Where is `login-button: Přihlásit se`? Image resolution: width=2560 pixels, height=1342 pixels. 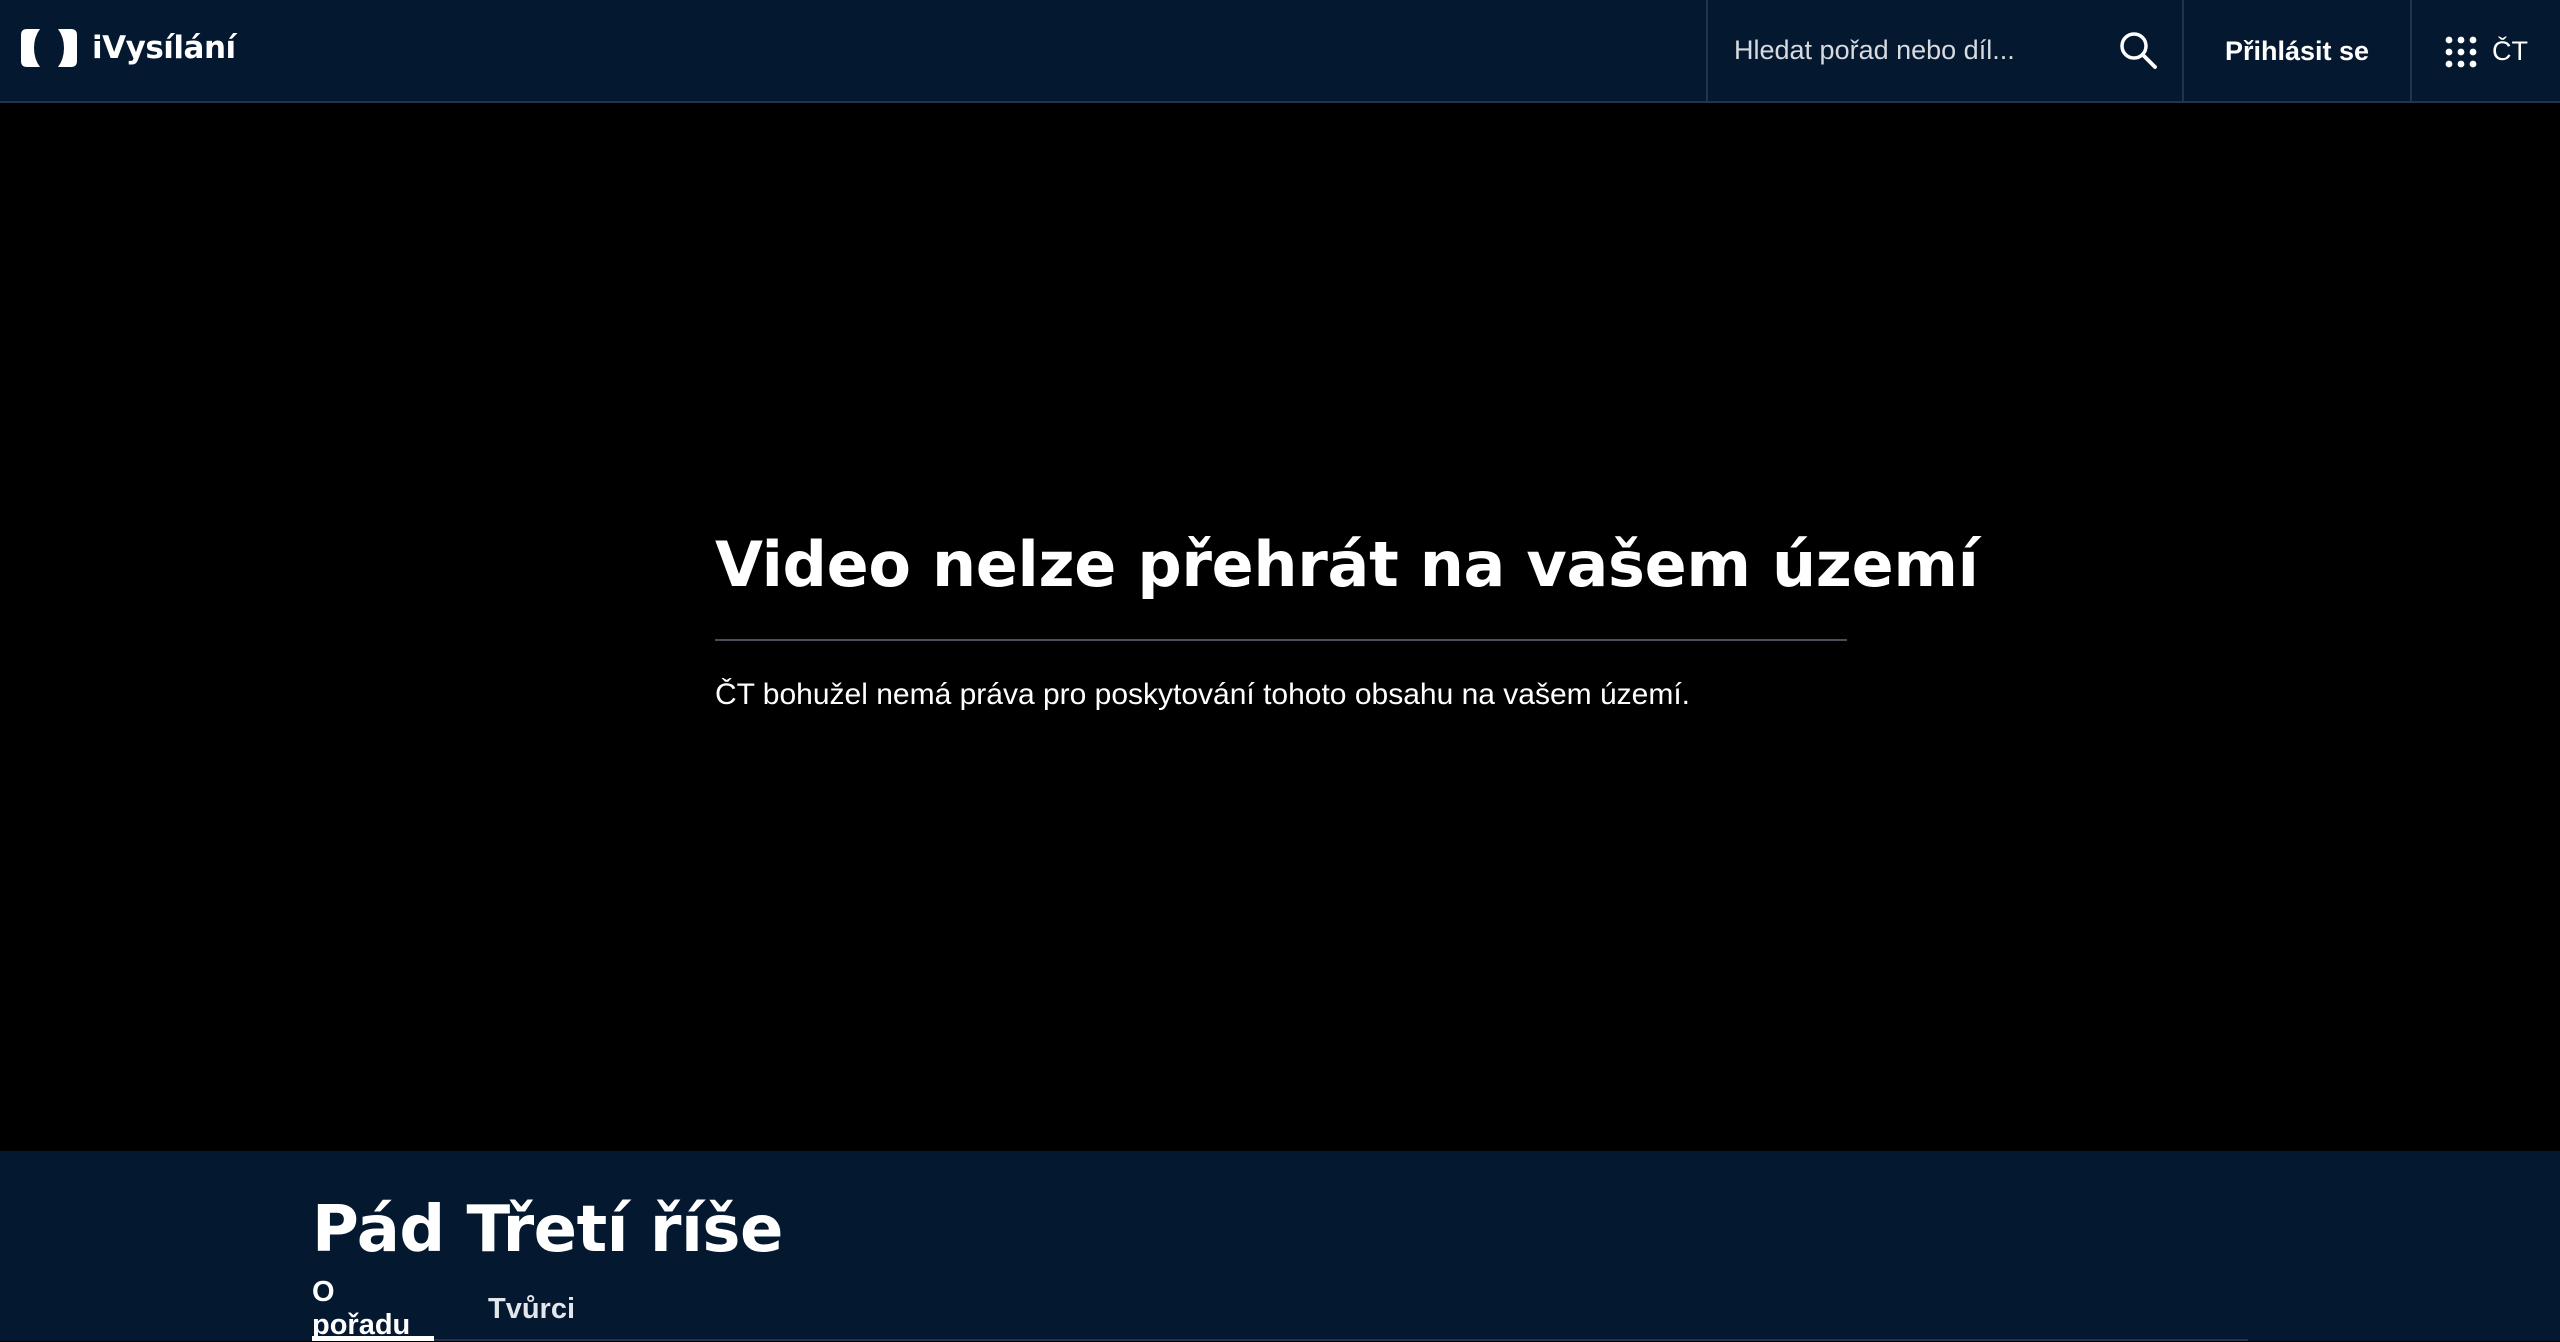 login-button: Přihlásit se is located at coordinates (2298, 51).